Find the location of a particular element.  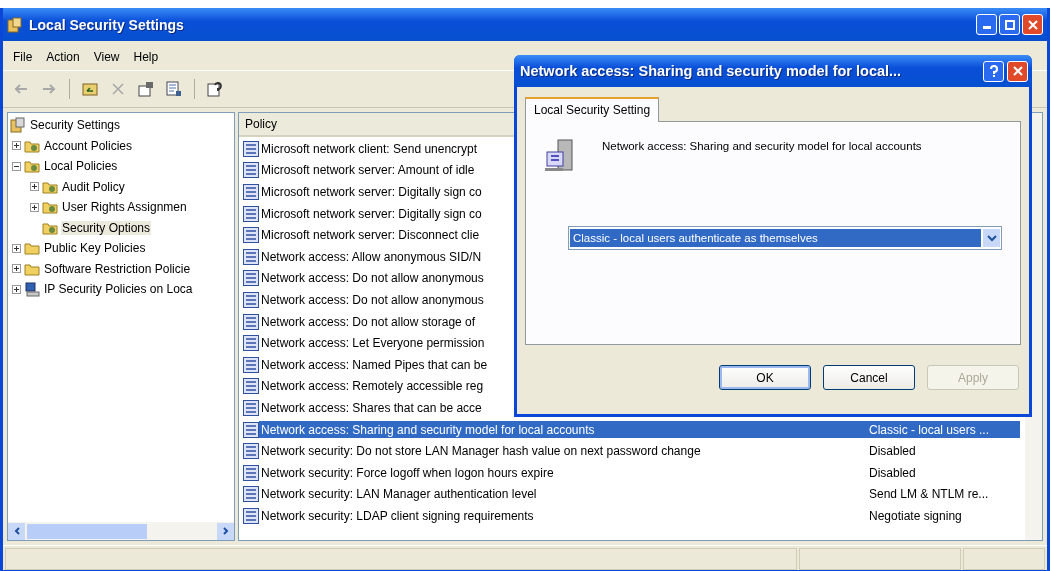

policy-cell-text: Network security: Force logoff when logon hours expire is located at coordinates (407, 472).